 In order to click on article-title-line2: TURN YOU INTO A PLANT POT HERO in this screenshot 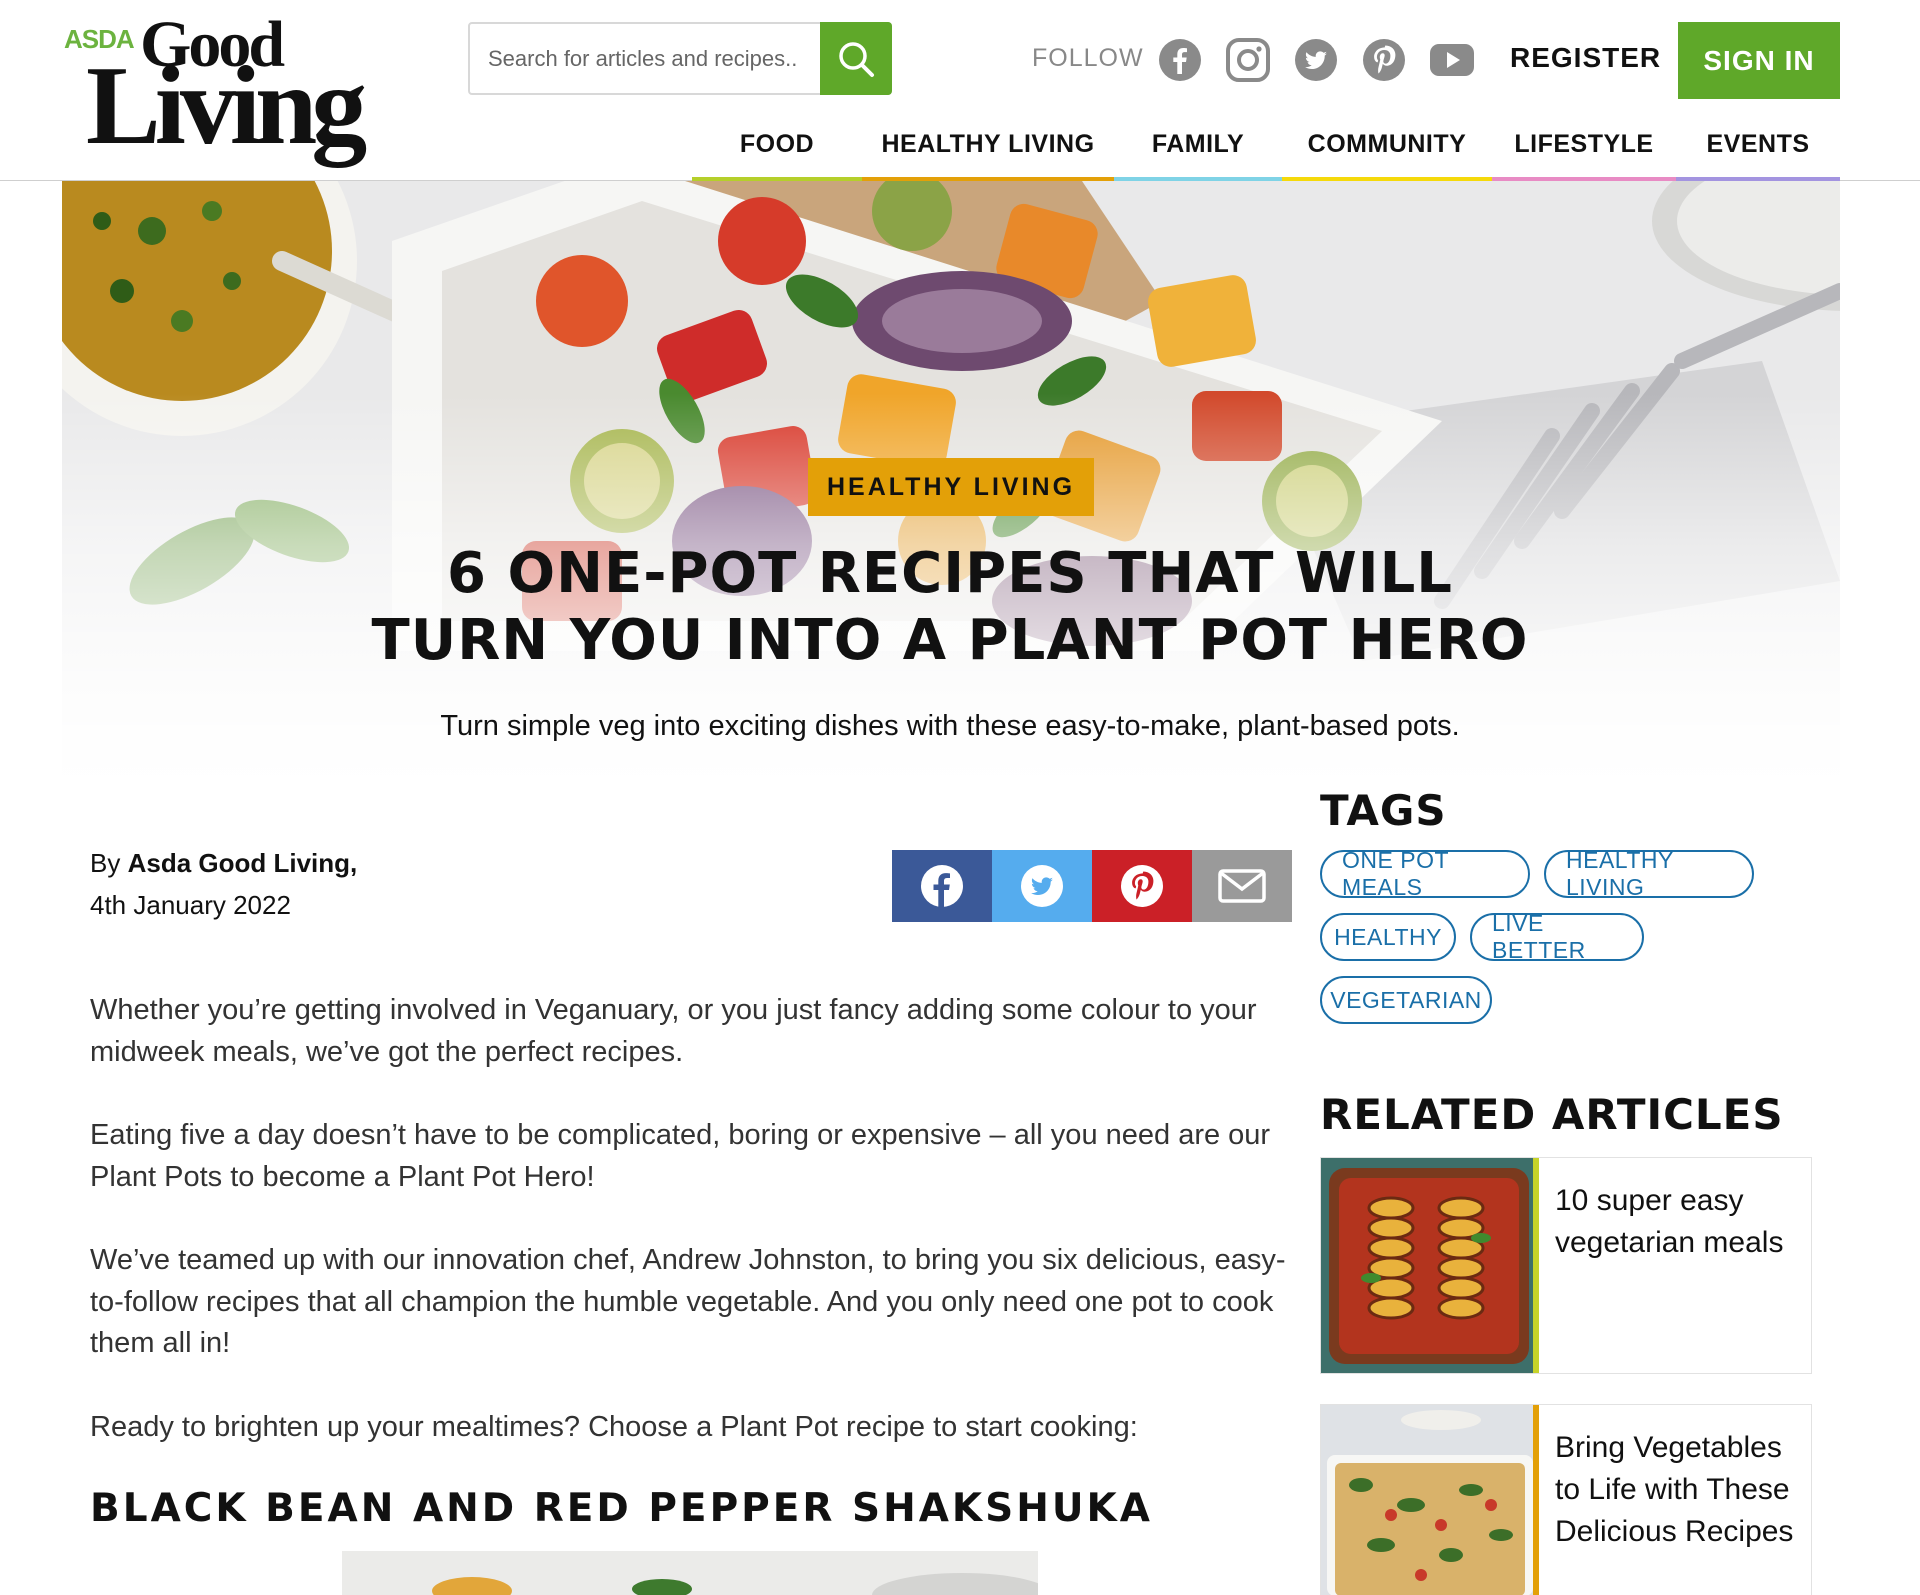, I will do `click(950, 640)`.